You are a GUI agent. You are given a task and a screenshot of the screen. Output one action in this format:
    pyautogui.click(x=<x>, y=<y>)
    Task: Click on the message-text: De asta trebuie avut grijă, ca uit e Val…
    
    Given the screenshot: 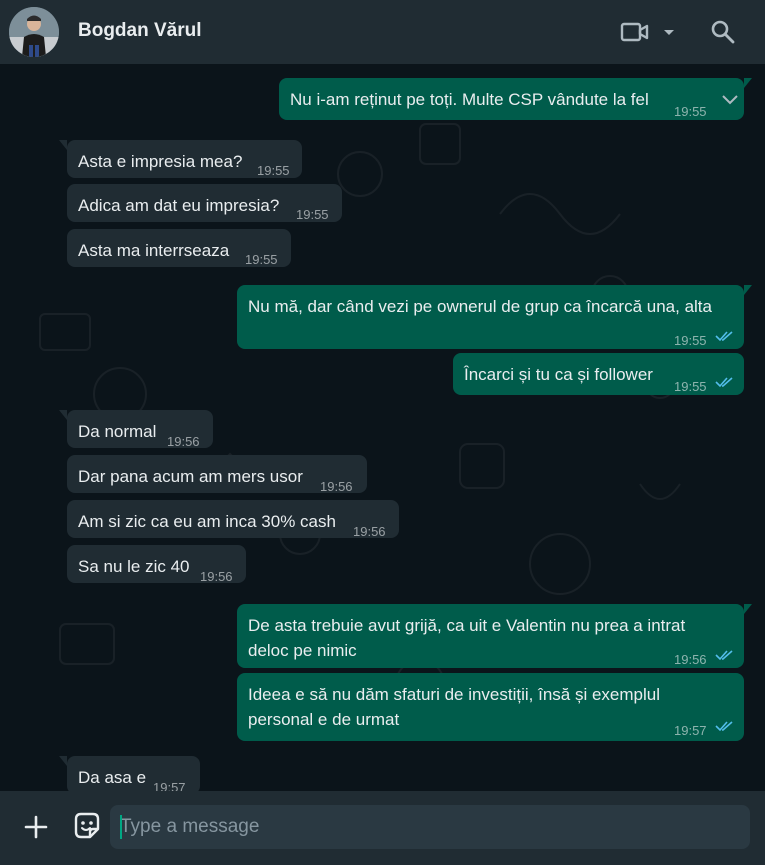 What is the action you would take?
    pyautogui.click(x=467, y=638)
    